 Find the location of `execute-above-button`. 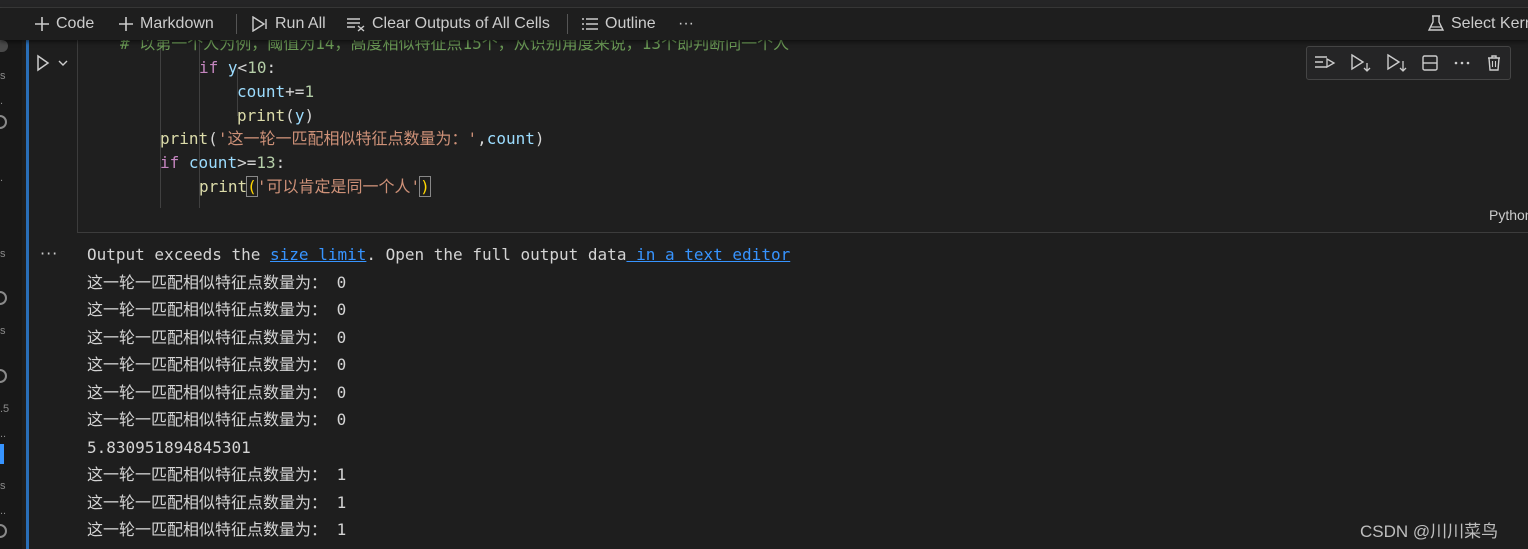

execute-above-button is located at coordinates (1325, 63).